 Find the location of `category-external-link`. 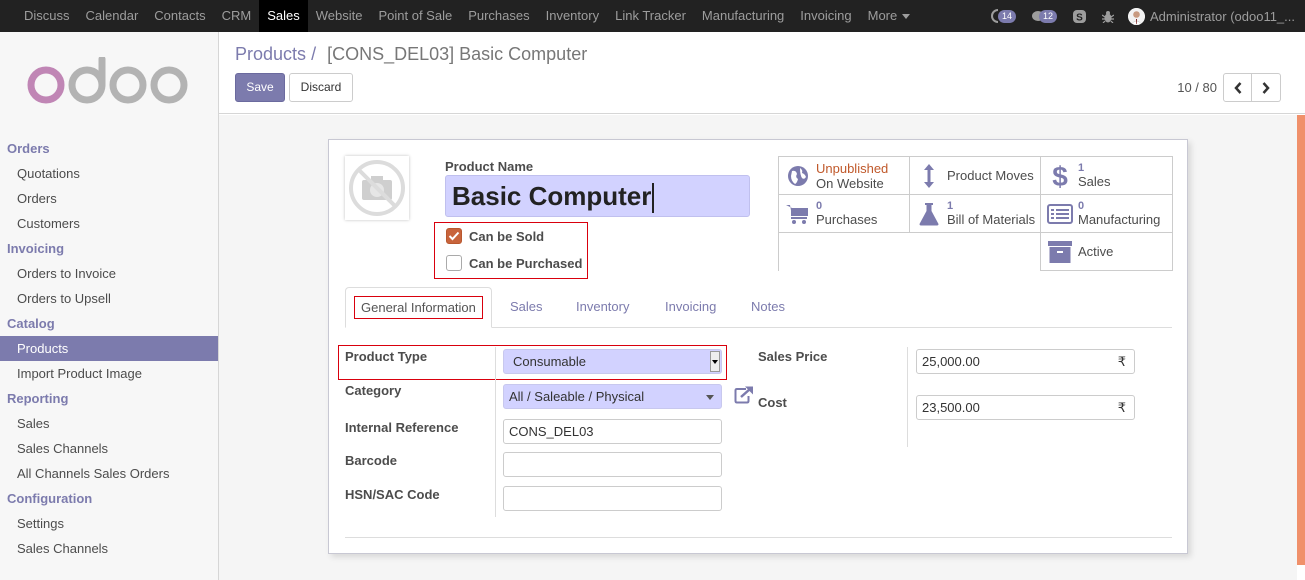

category-external-link is located at coordinates (744, 396).